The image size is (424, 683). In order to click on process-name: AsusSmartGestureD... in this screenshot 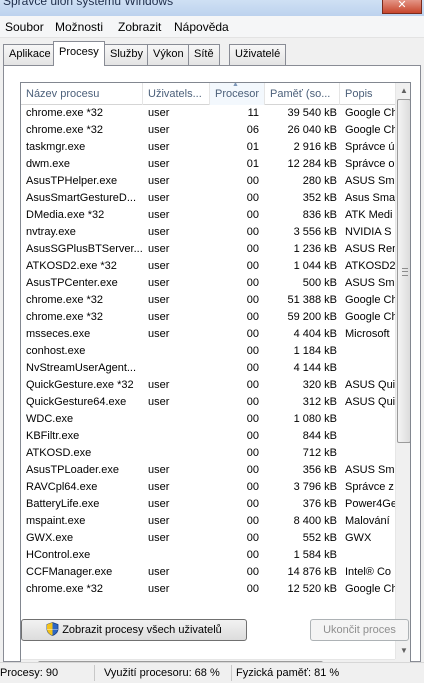, I will do `click(81, 198)`.